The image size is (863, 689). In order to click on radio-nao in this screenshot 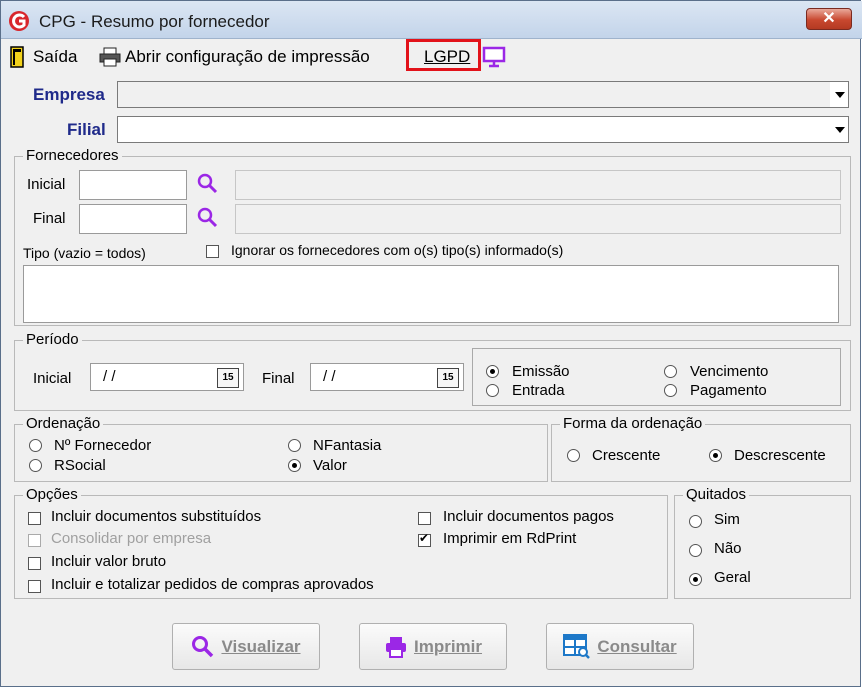, I will do `click(695, 550)`.